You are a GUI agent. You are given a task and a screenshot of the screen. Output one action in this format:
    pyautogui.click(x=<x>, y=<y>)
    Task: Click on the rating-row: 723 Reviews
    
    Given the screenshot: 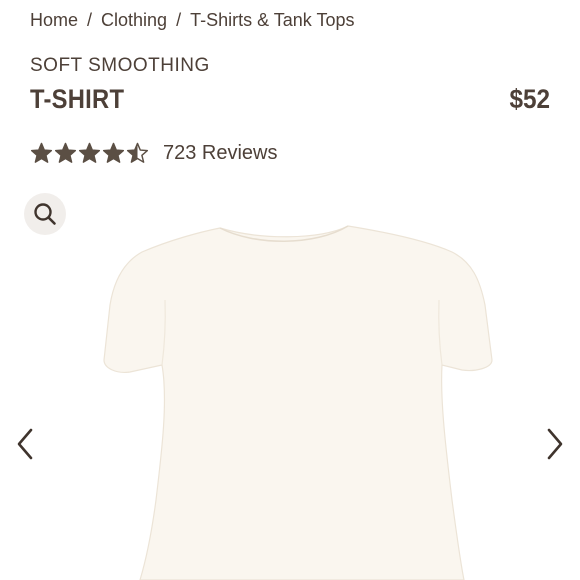 What is the action you would take?
    pyautogui.click(x=154, y=153)
    